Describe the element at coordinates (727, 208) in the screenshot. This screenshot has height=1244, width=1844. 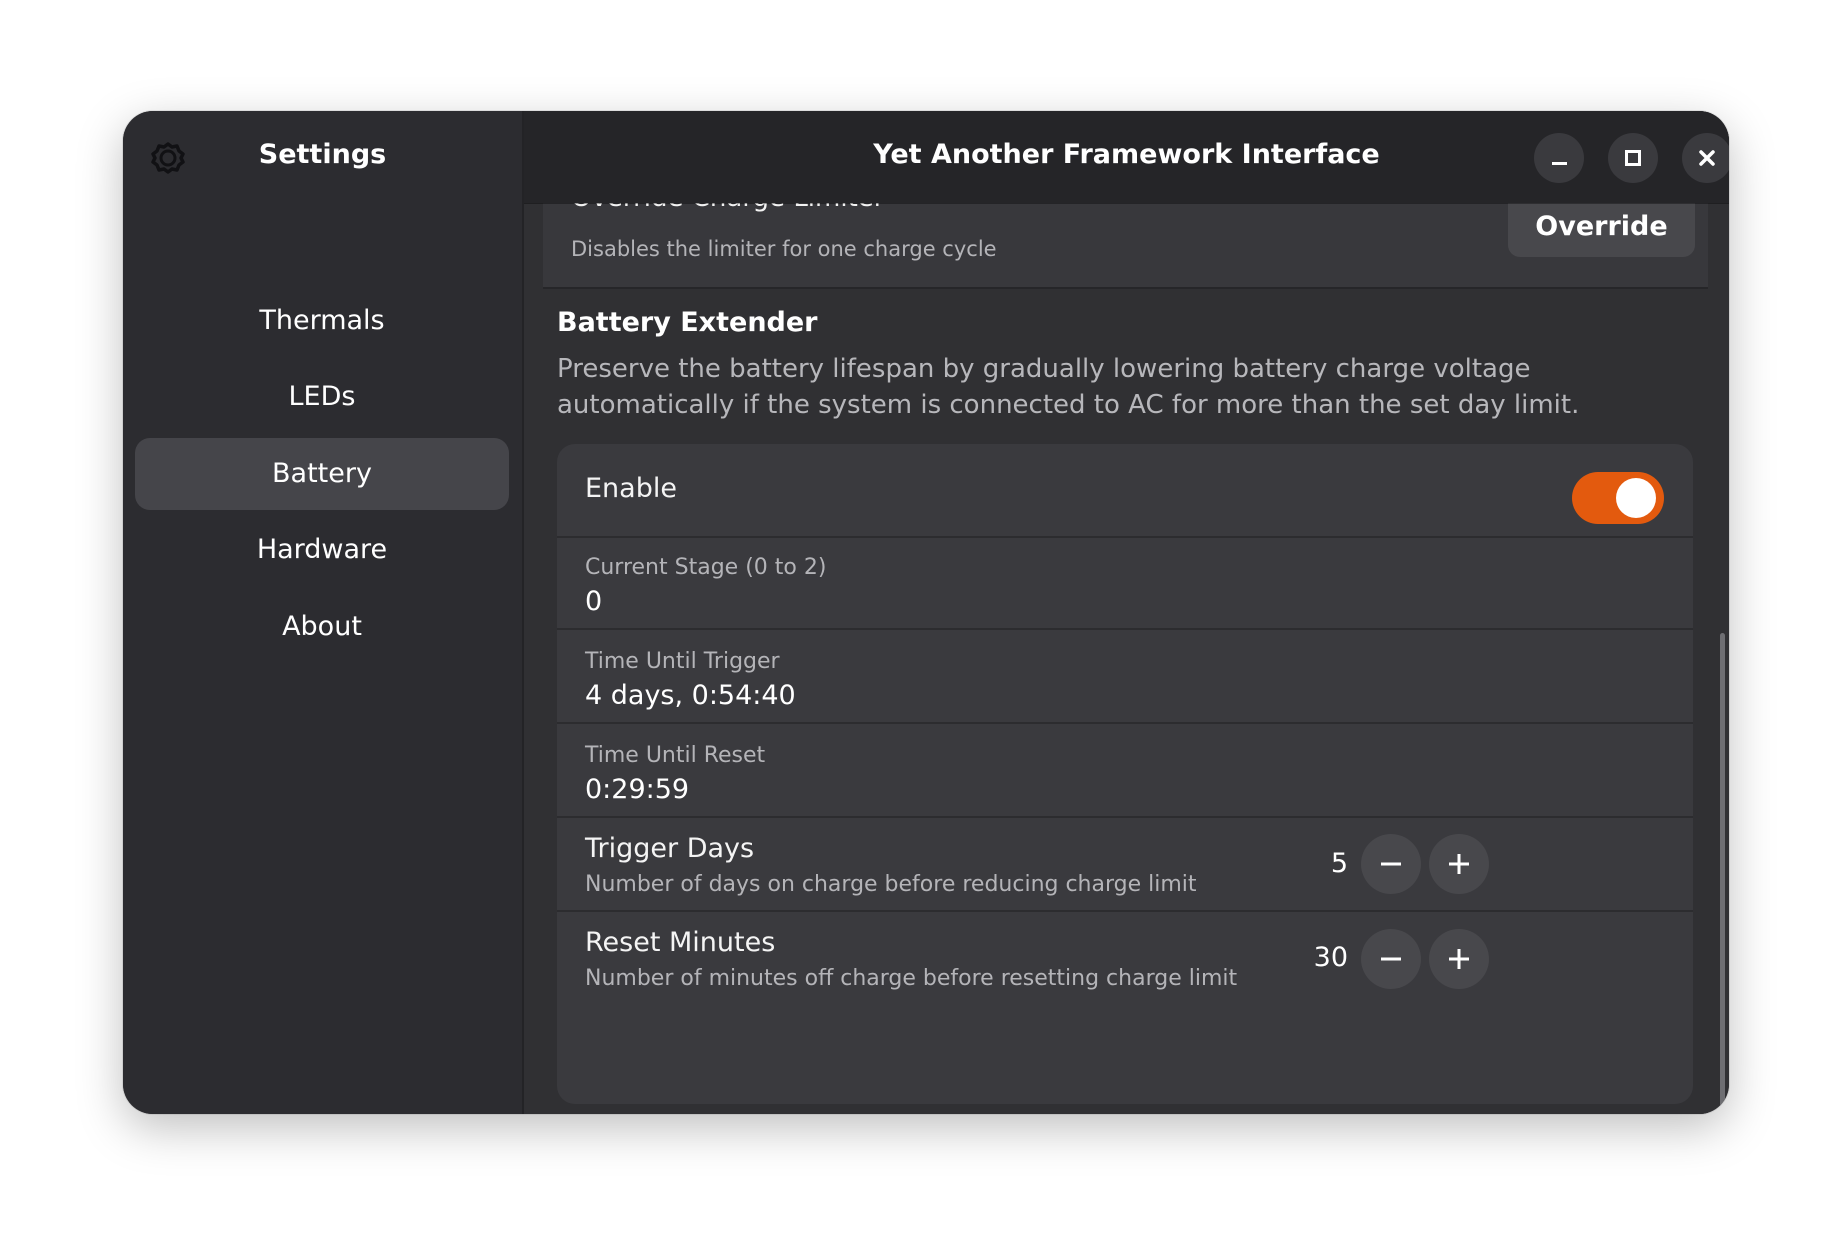
I see `override-charge-limiter-title: Override Charge Limiter` at that location.